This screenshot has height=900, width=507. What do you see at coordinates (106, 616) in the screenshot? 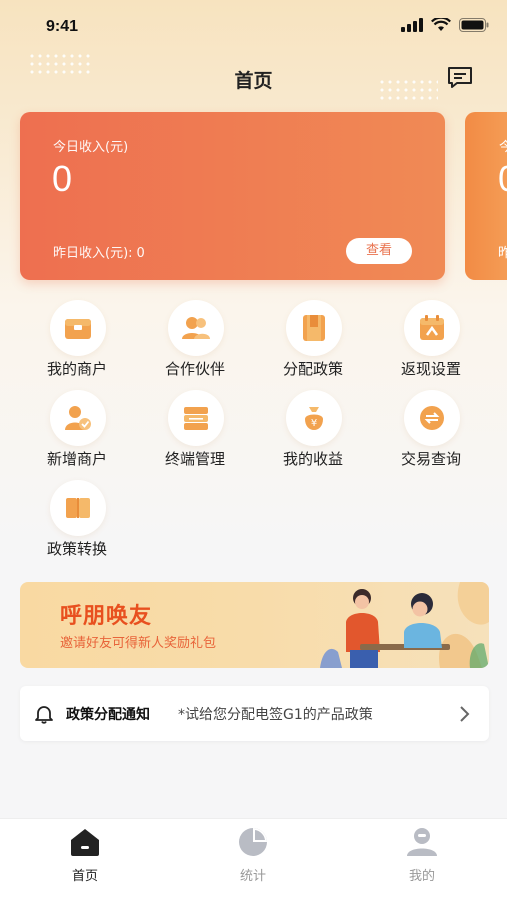
I see `banner-title: 呼朋唤友` at bounding box center [106, 616].